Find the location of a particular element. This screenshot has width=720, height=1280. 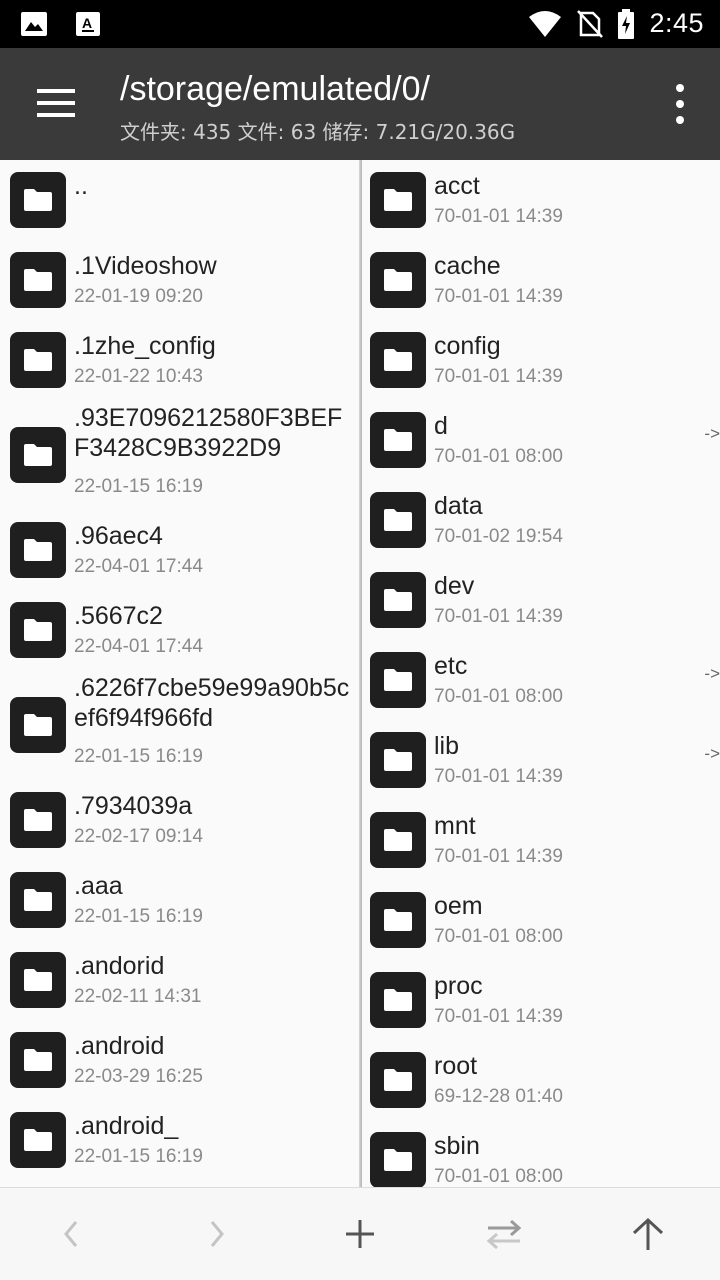

file-name: cache is located at coordinates (467, 266).